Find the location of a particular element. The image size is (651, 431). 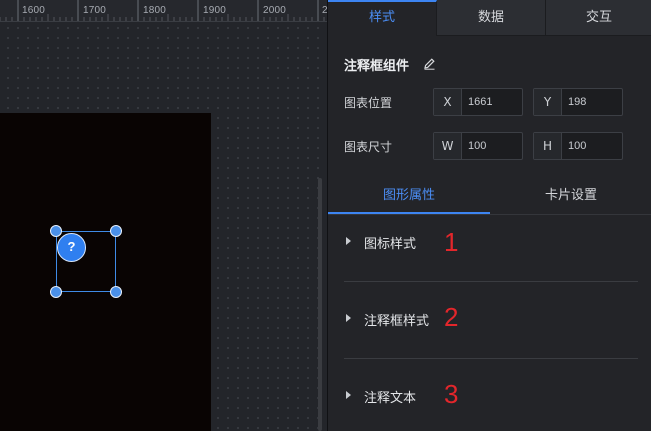

w-prefix: W is located at coordinates (448, 146).